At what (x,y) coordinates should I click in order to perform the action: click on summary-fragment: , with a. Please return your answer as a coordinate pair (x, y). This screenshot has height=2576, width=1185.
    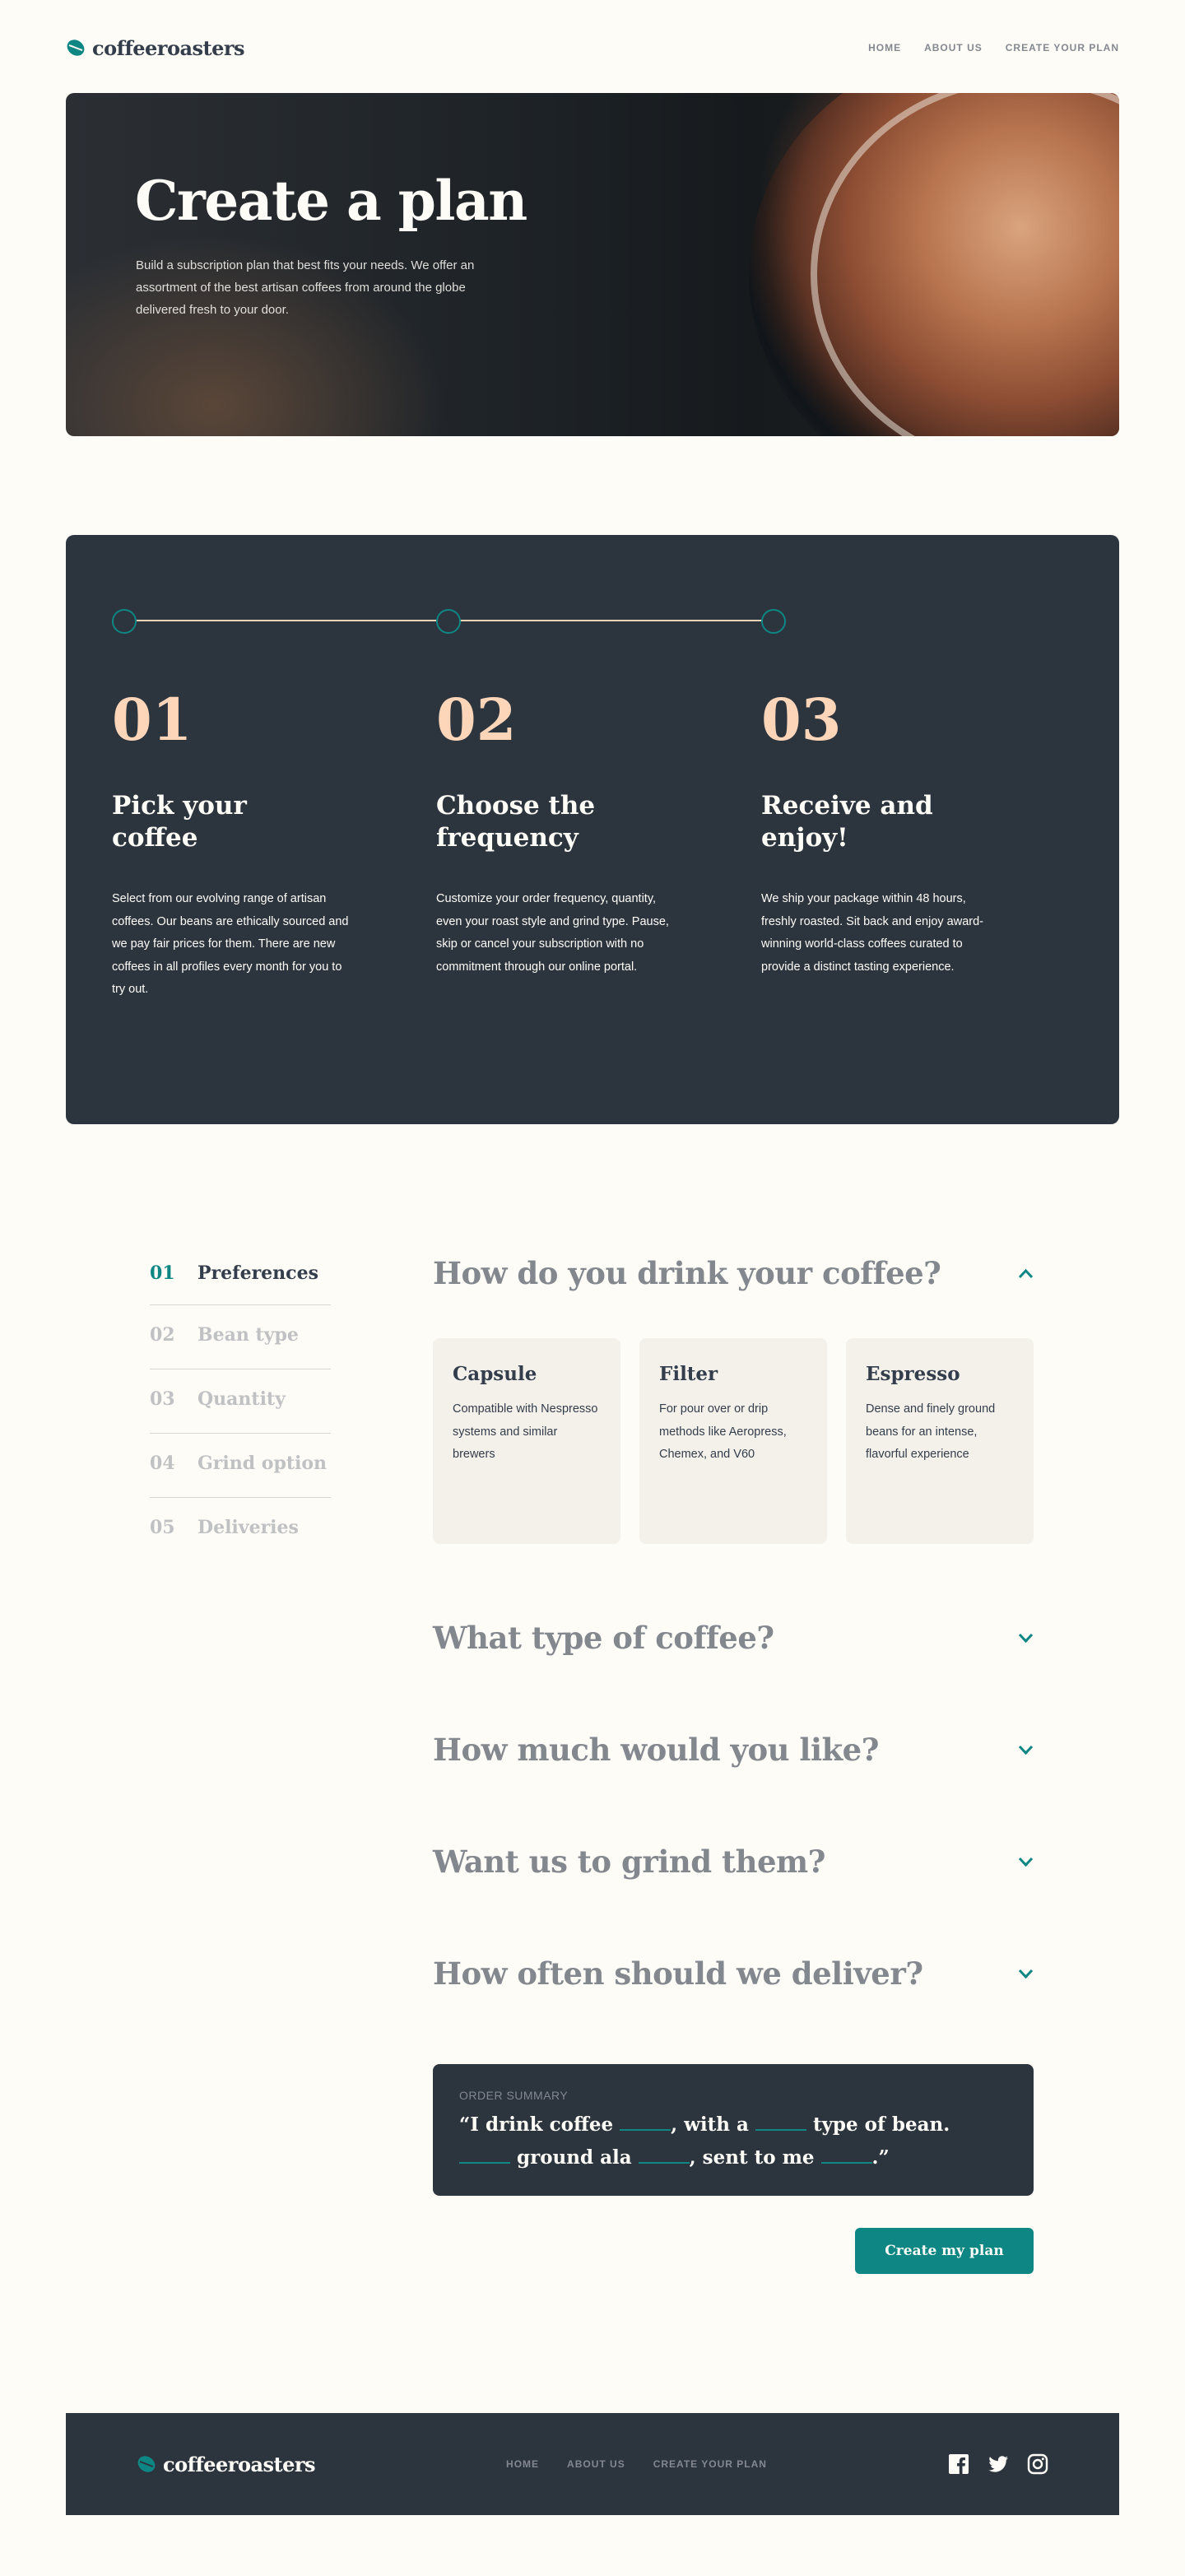
    Looking at the image, I should click on (713, 2124).